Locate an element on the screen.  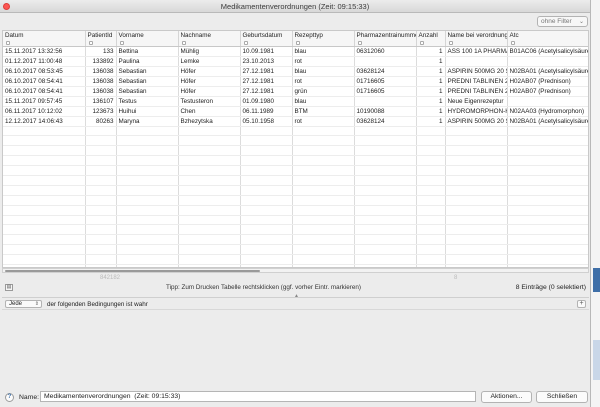
add-condition-button: + is located at coordinates (581, 304).